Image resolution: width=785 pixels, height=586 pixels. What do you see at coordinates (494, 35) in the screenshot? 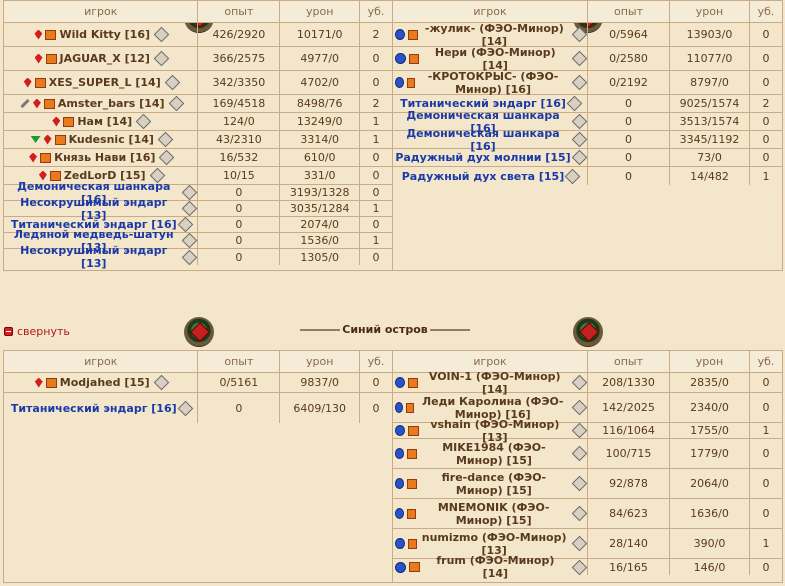
I see `player-name: -жулик- (ФЭО-Минор) [14]` at bounding box center [494, 35].